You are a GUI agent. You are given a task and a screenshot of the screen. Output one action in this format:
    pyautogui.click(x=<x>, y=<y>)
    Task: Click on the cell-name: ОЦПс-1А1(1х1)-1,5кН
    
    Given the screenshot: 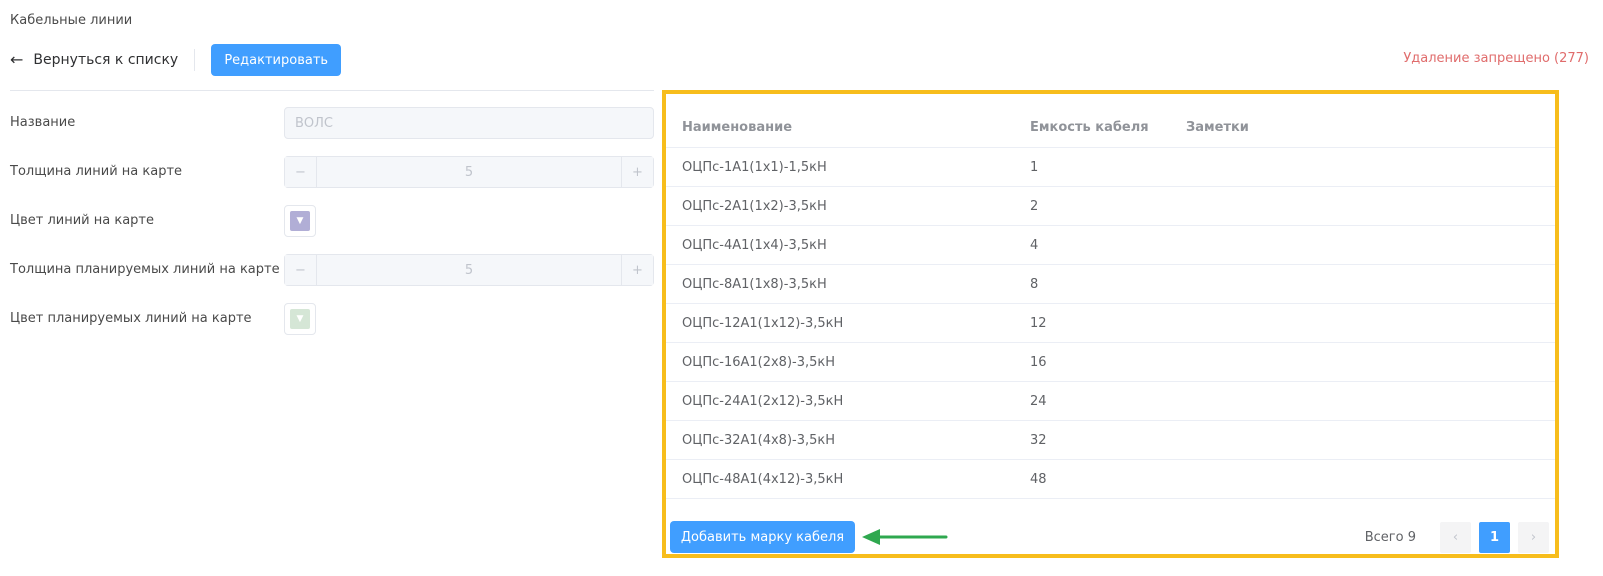 What is the action you would take?
    pyautogui.click(x=754, y=167)
    